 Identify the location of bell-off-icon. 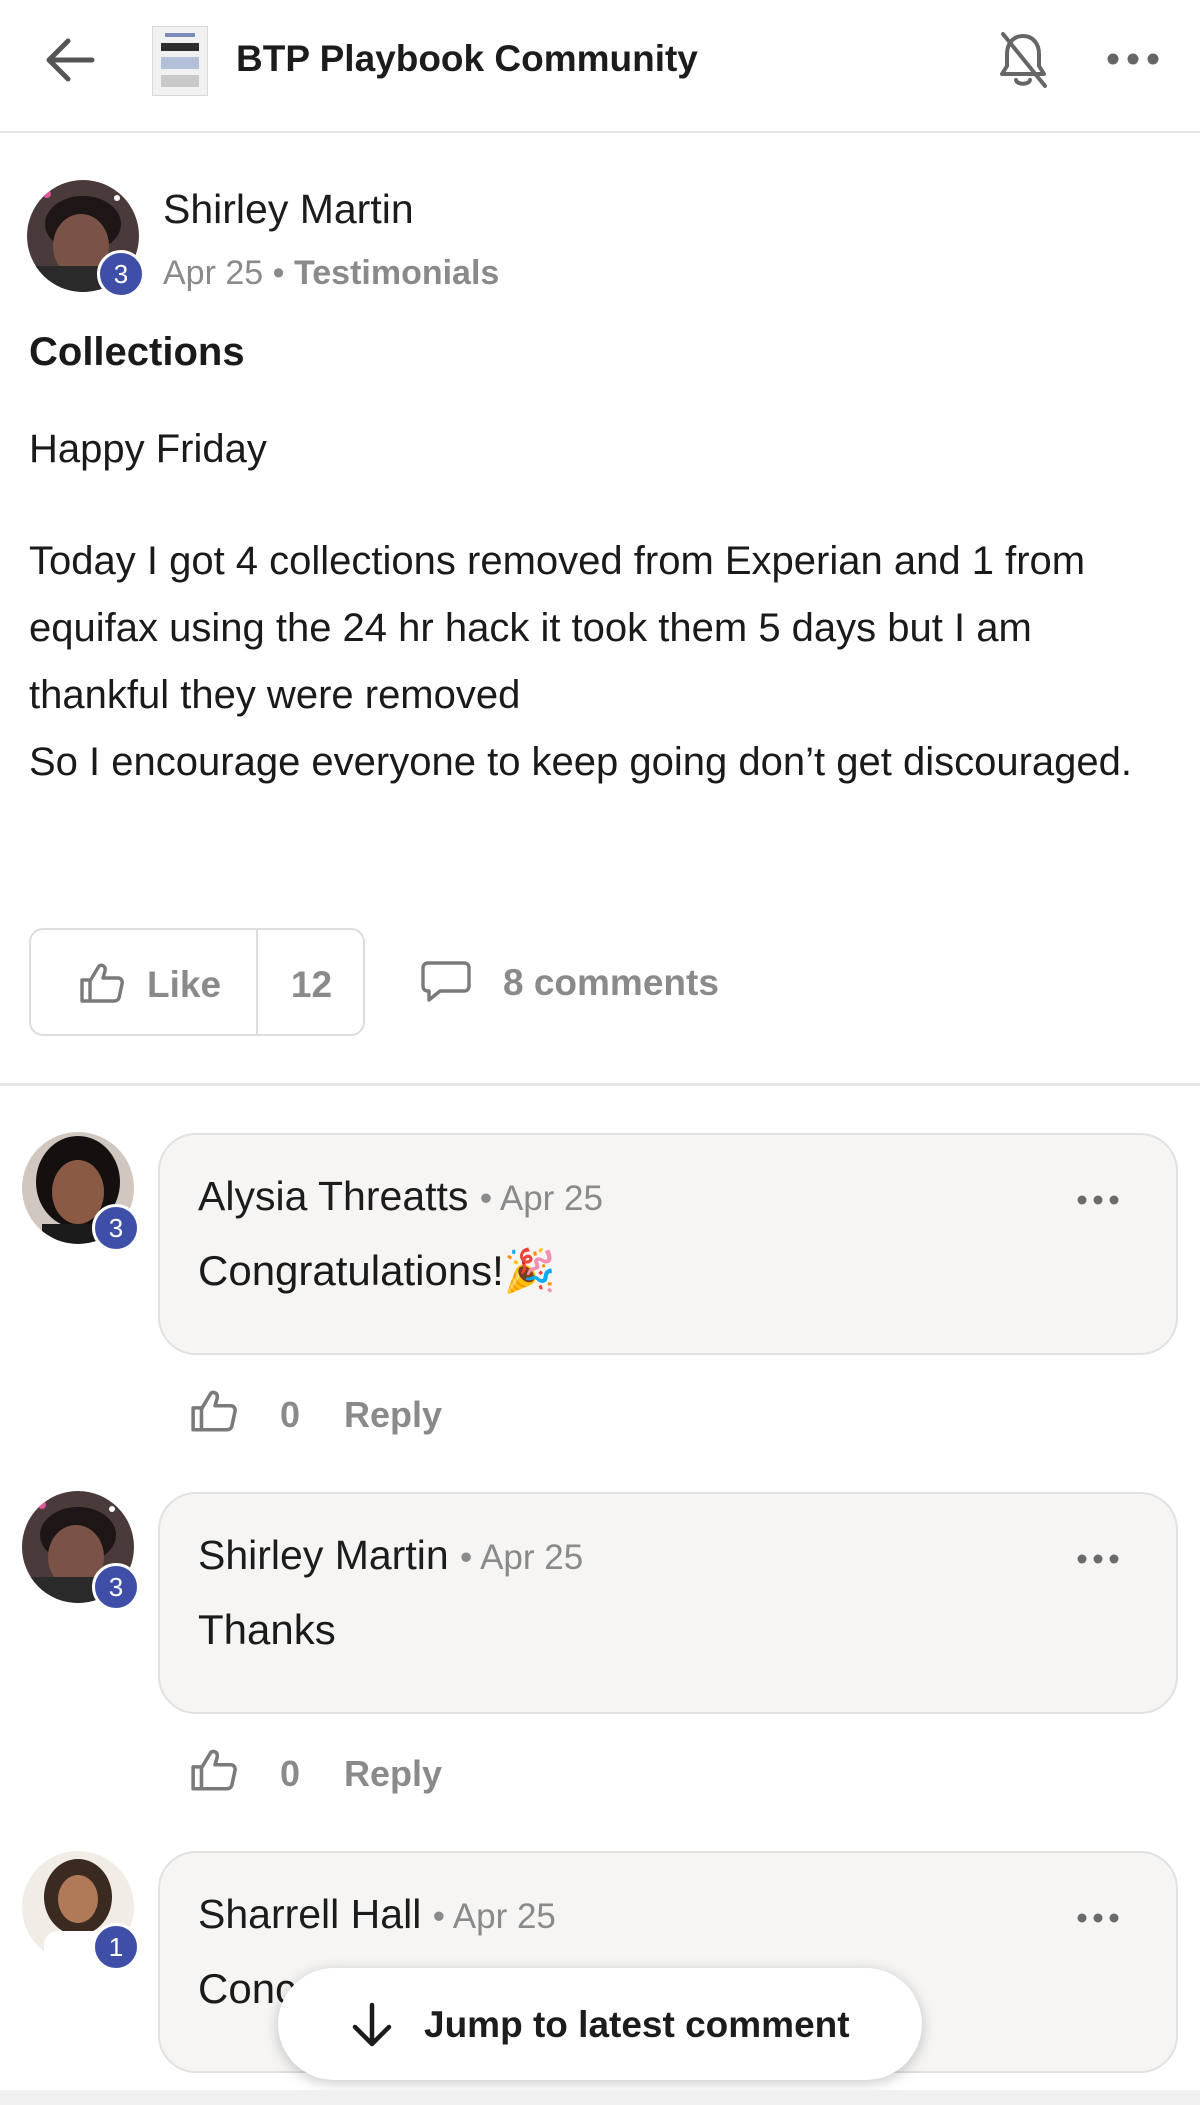
(1023, 60).